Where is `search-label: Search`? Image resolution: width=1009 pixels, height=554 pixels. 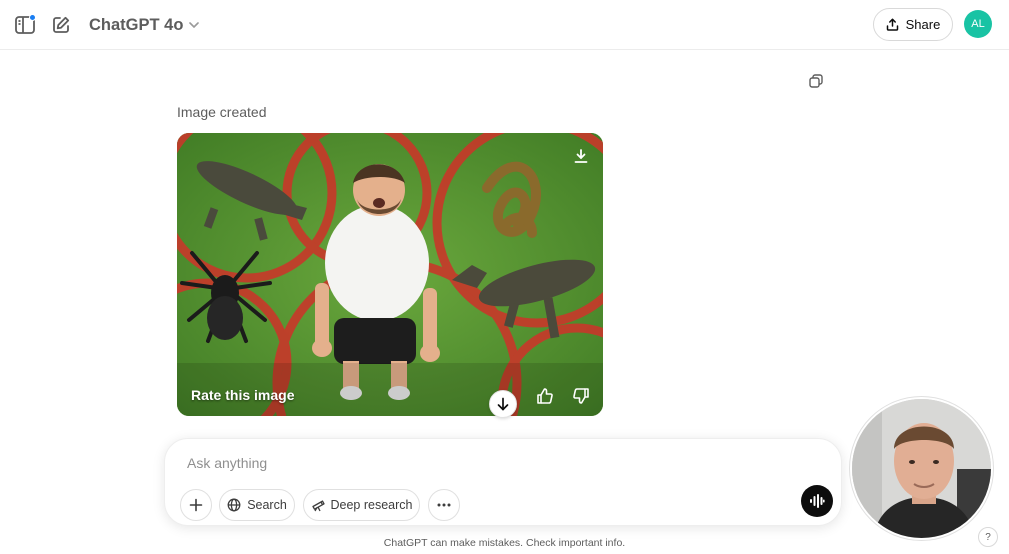
search-label: Search is located at coordinates (267, 505).